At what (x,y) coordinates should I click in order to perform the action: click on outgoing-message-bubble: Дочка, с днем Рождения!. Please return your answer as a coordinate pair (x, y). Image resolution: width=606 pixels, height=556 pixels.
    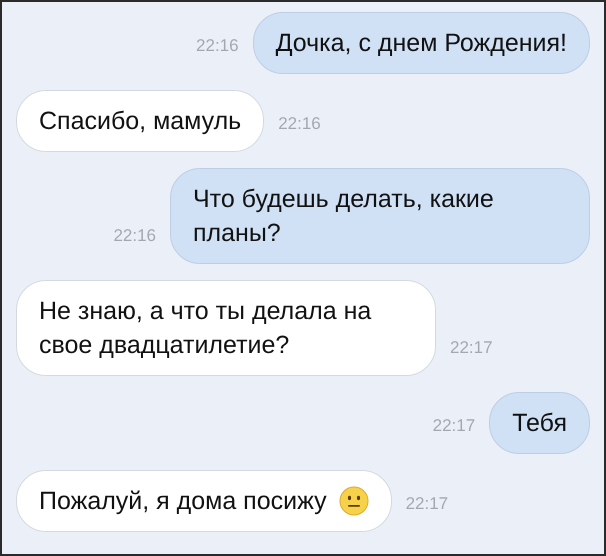
    Looking at the image, I should click on (421, 43).